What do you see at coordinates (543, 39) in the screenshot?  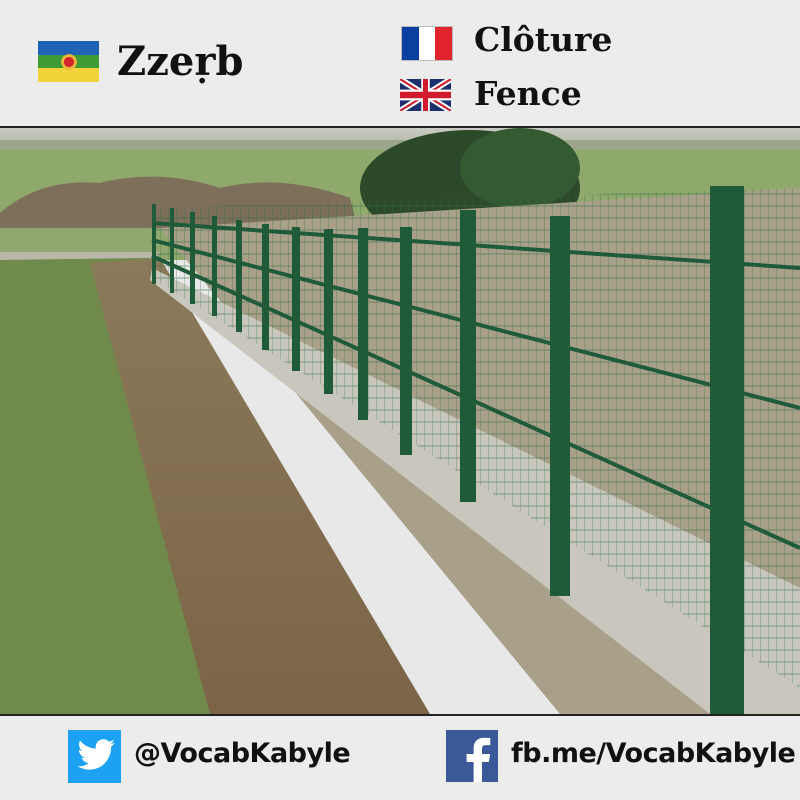 I see `french-word: Clôture` at bounding box center [543, 39].